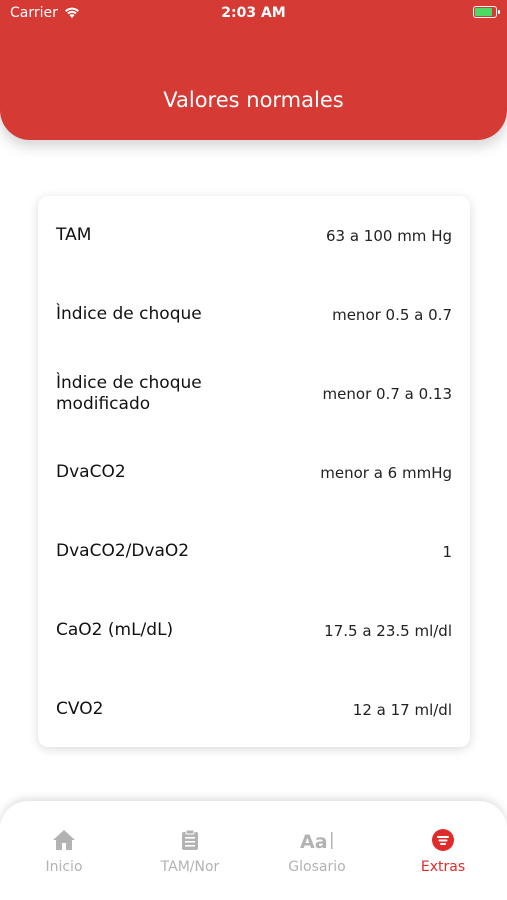 The image size is (507, 900). I want to click on row-label: Ìndice de choque, so click(129, 314).